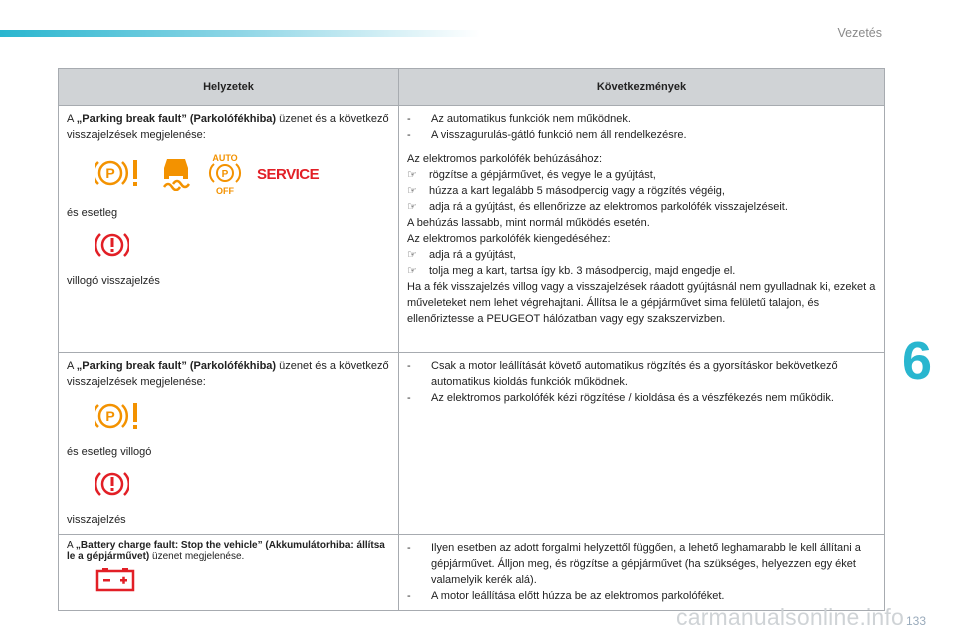  I want to click on service-text-icon: SERVICE, so click(288, 174).